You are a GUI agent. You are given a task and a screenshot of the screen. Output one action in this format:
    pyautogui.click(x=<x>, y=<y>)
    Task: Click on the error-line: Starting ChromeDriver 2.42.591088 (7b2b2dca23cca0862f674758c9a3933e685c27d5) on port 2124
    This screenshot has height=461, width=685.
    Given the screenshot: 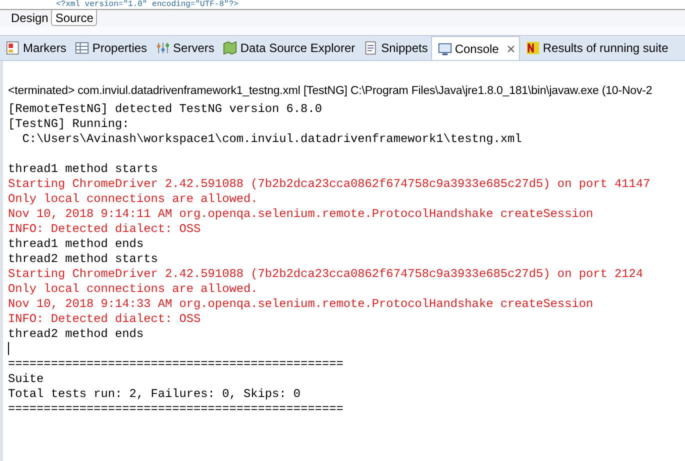 What is the action you would take?
    pyautogui.click(x=326, y=274)
    